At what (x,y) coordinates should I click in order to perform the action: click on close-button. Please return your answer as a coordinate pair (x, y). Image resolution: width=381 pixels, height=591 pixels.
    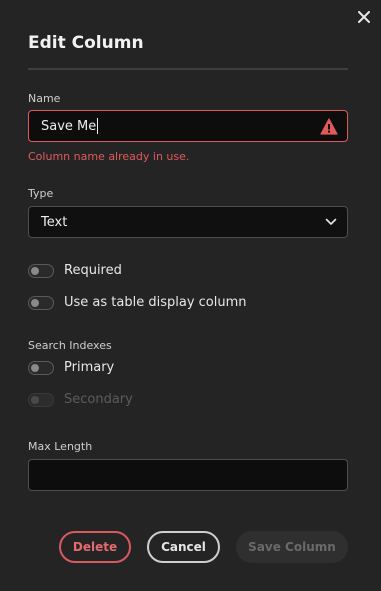
    Looking at the image, I should click on (364, 17).